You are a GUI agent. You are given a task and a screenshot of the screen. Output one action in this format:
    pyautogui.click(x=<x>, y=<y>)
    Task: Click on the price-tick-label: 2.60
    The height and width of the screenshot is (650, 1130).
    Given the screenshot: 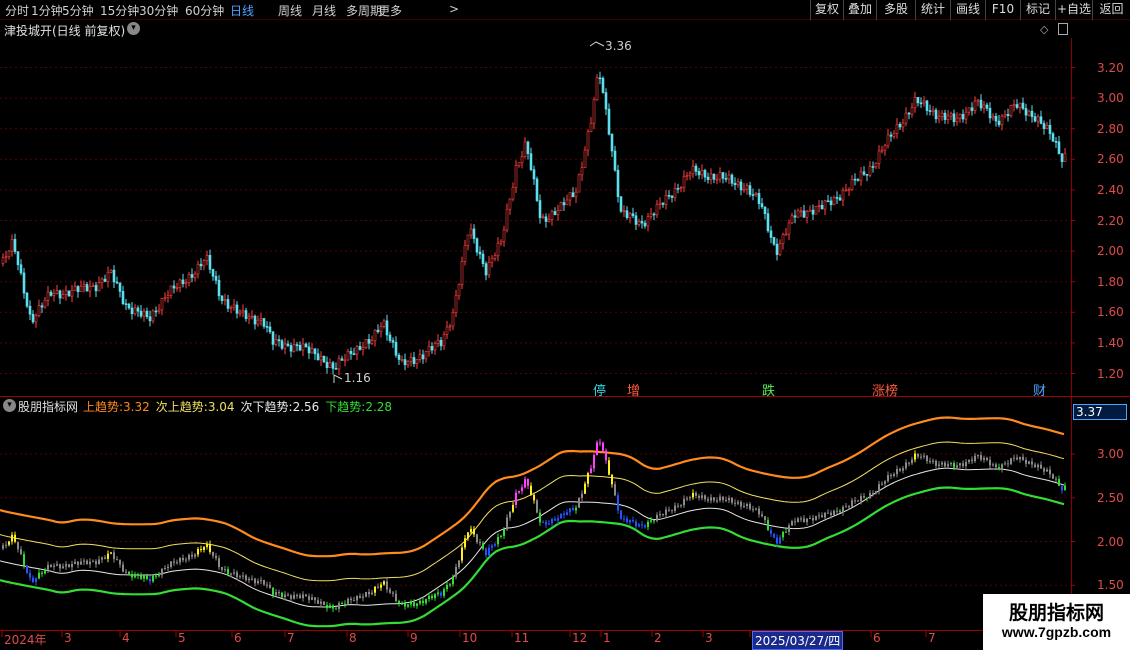 What is the action you would take?
    pyautogui.click(x=1110, y=159)
    